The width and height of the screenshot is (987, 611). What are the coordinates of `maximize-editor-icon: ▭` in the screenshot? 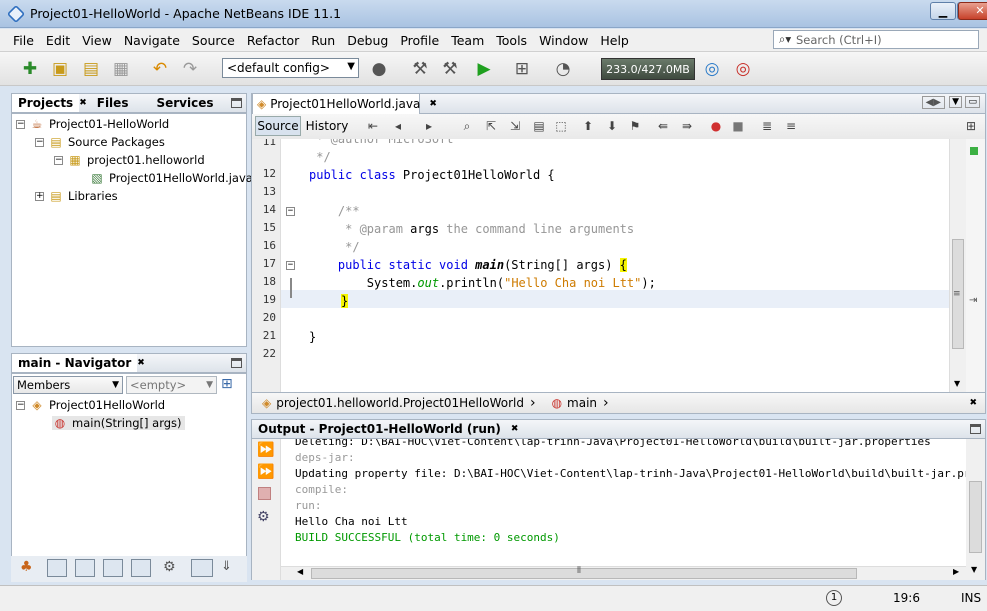 It's located at (972, 102).